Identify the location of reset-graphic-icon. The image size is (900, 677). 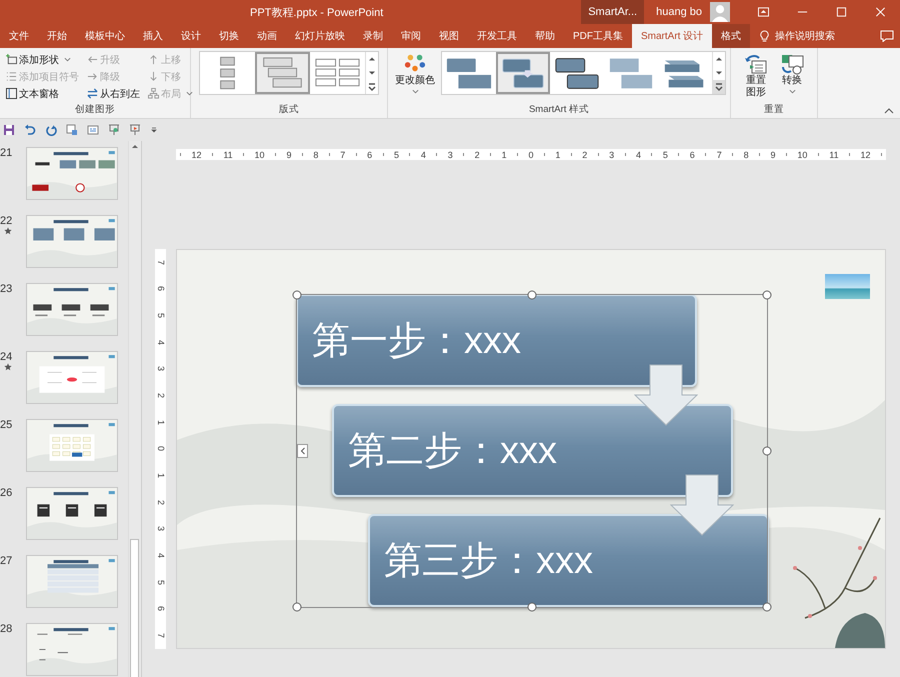
(756, 64).